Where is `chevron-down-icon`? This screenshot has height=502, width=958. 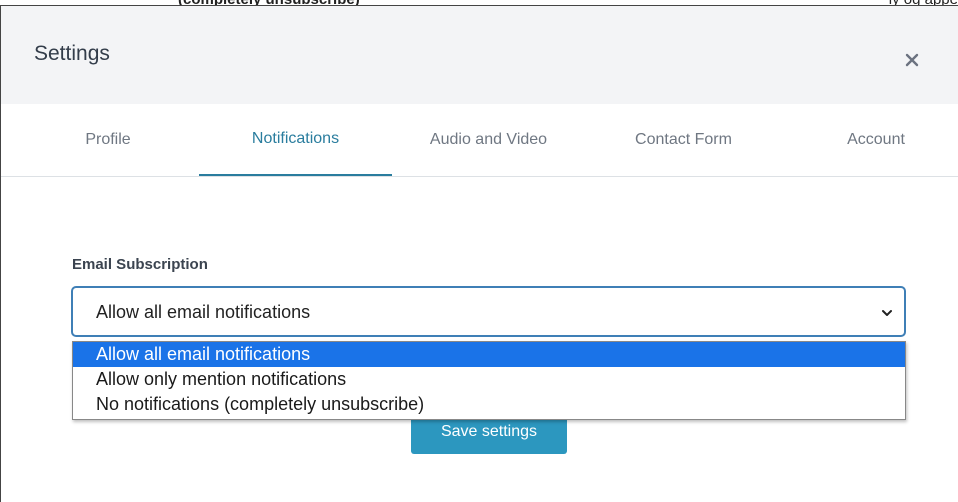
chevron-down-icon is located at coordinates (887, 313).